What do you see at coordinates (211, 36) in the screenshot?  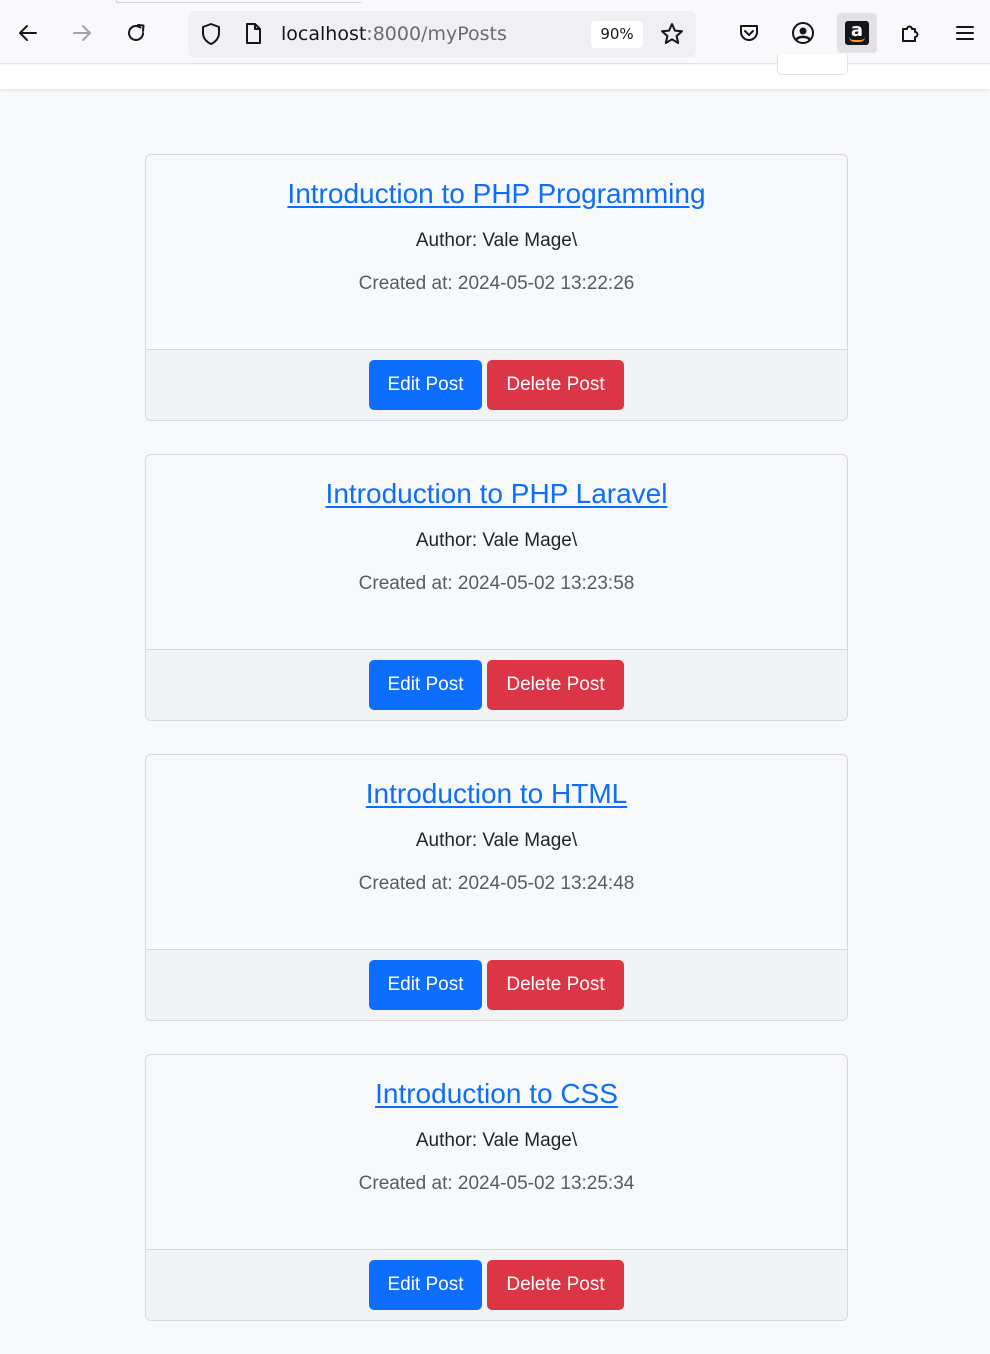 I see `shield-icon` at bounding box center [211, 36].